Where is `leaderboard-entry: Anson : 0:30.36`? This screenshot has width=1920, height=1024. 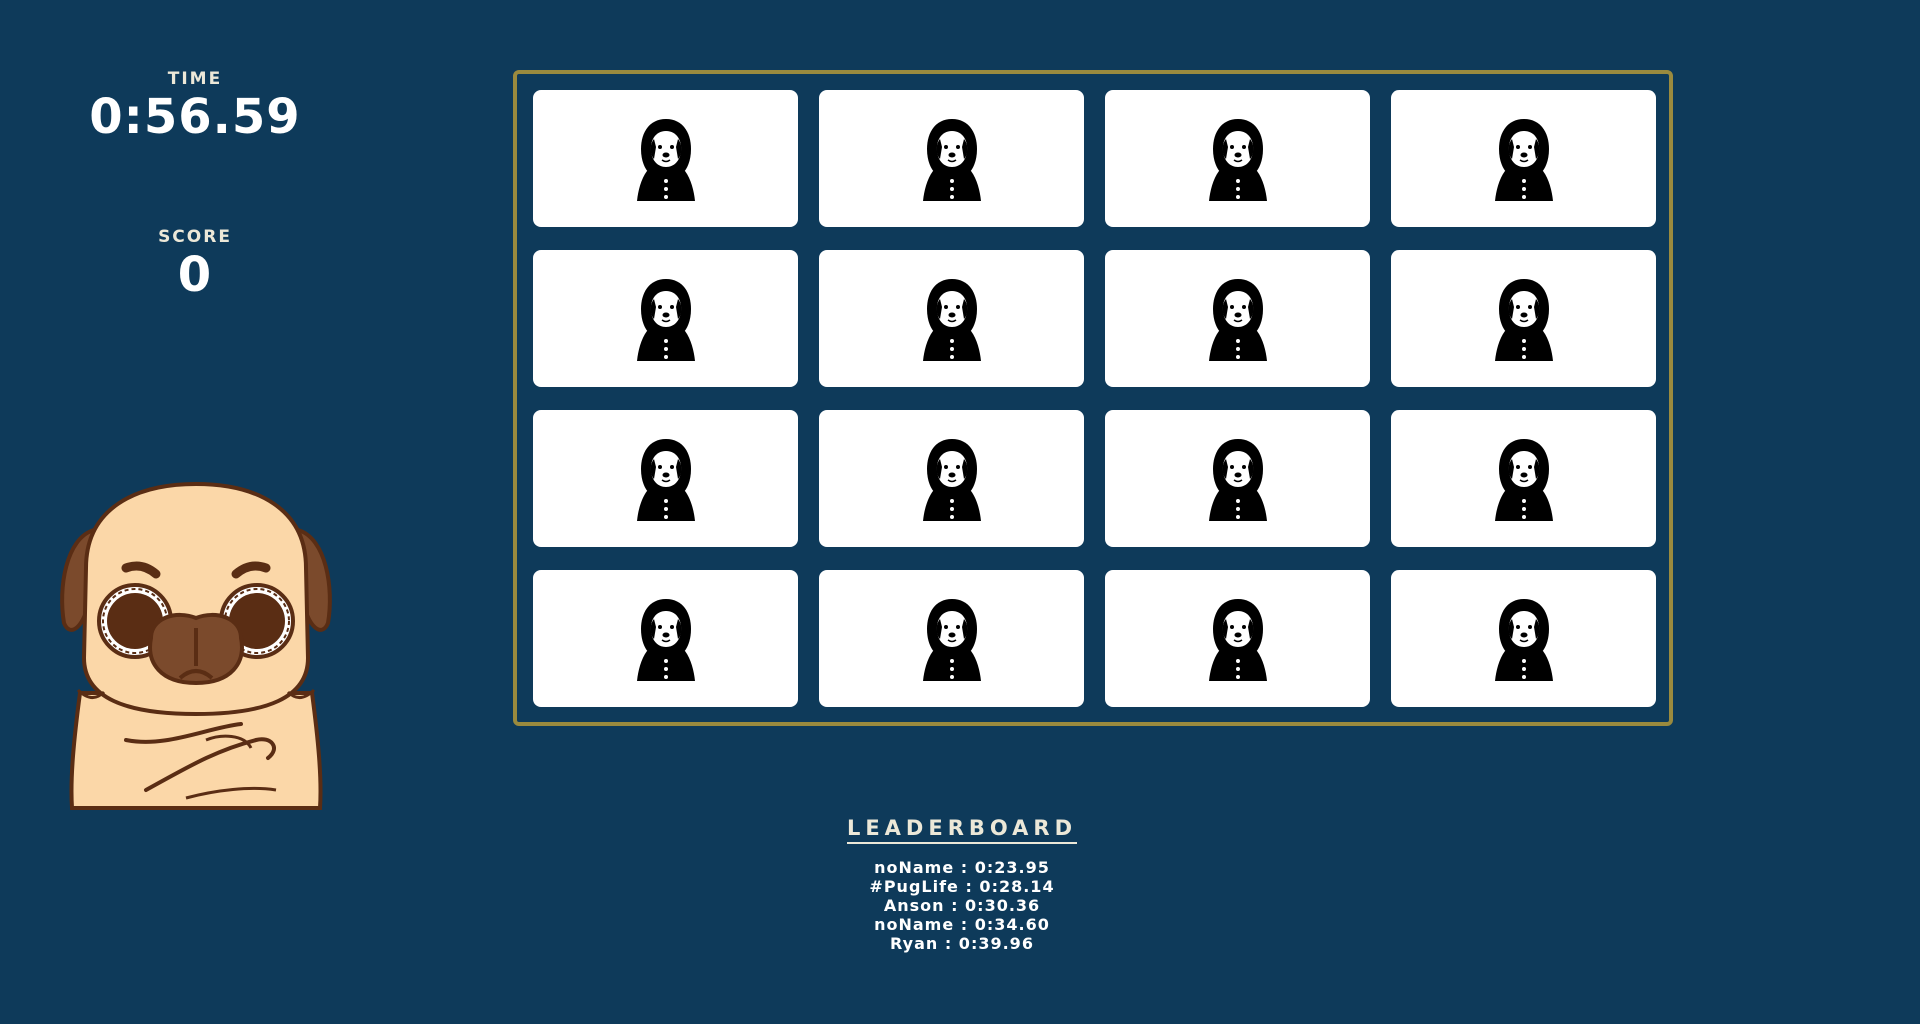 leaderboard-entry: Anson : 0:30.36 is located at coordinates (962, 905).